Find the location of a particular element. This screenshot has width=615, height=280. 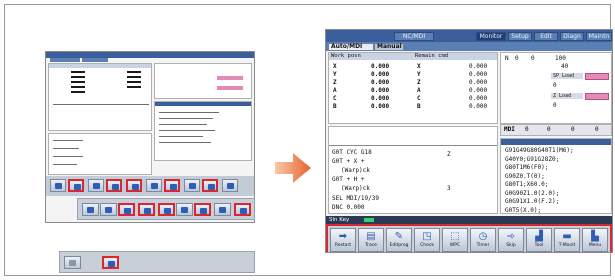

folder-icon: ▙ is located at coordinates (595, 236).